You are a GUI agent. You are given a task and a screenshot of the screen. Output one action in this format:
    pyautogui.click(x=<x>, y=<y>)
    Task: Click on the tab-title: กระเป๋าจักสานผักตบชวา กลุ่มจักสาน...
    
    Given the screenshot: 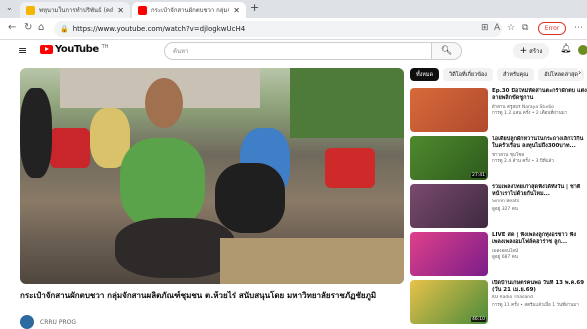 What is the action you would take?
    pyautogui.click(x=190, y=10)
    